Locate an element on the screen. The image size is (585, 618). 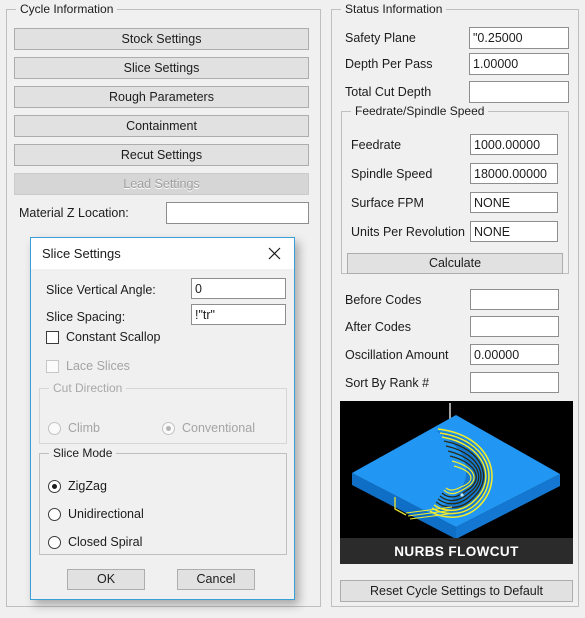
zigzag-label: ZigZag is located at coordinates (87, 486).